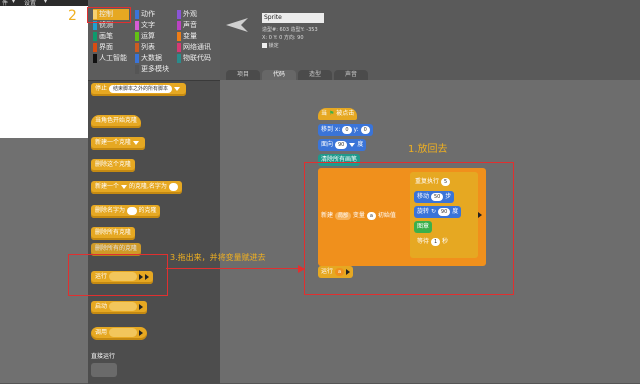 Image resolution: width=640 pixels, height=384 pixels. I want to click on turn-degrees-input: 90, so click(444, 211).